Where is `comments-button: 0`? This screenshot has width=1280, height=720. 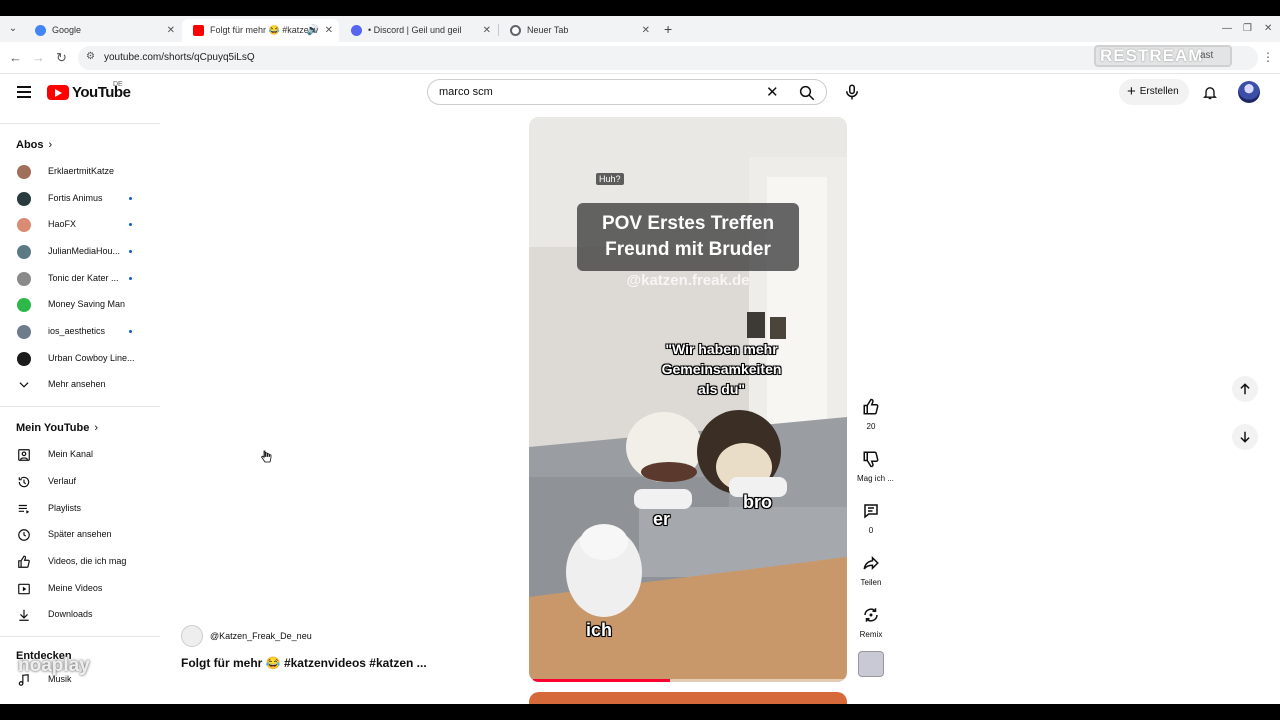 comments-button: 0 is located at coordinates (871, 518).